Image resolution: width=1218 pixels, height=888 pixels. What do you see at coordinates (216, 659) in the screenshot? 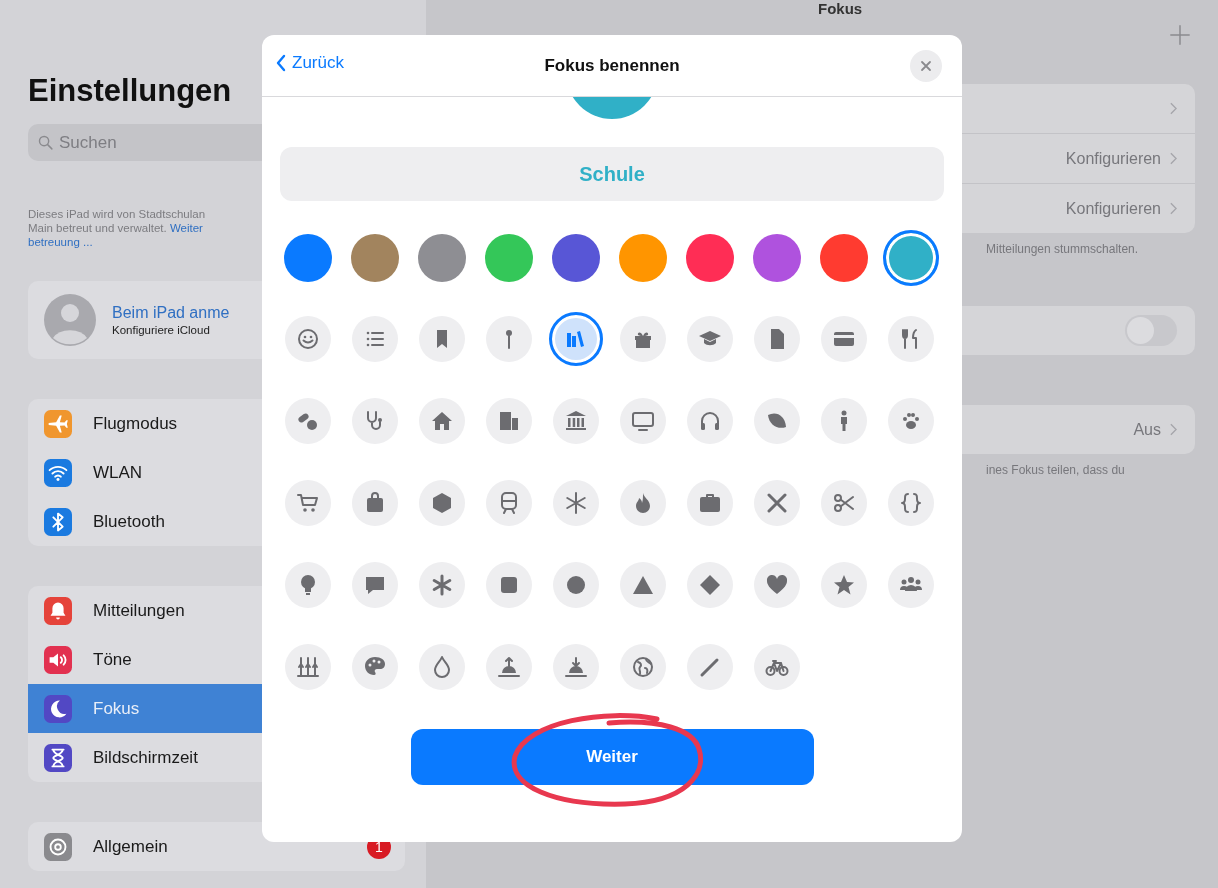
I see `settings-item: Töne` at bounding box center [216, 659].